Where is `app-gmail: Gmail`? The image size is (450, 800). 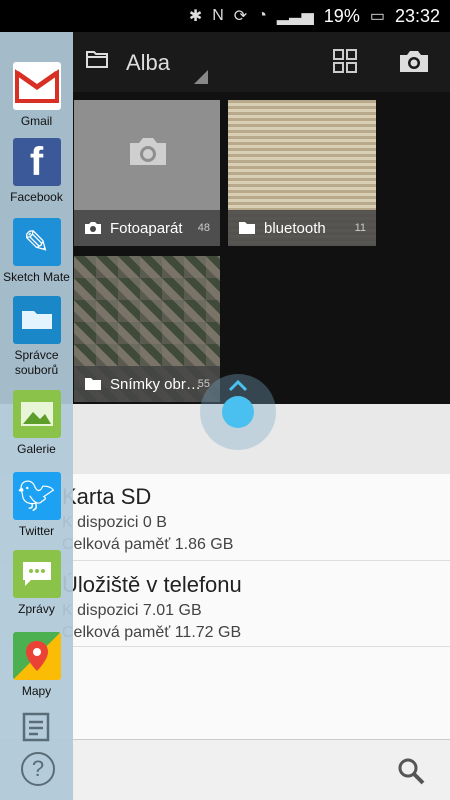
app-gmail: Gmail is located at coordinates (36, 95).